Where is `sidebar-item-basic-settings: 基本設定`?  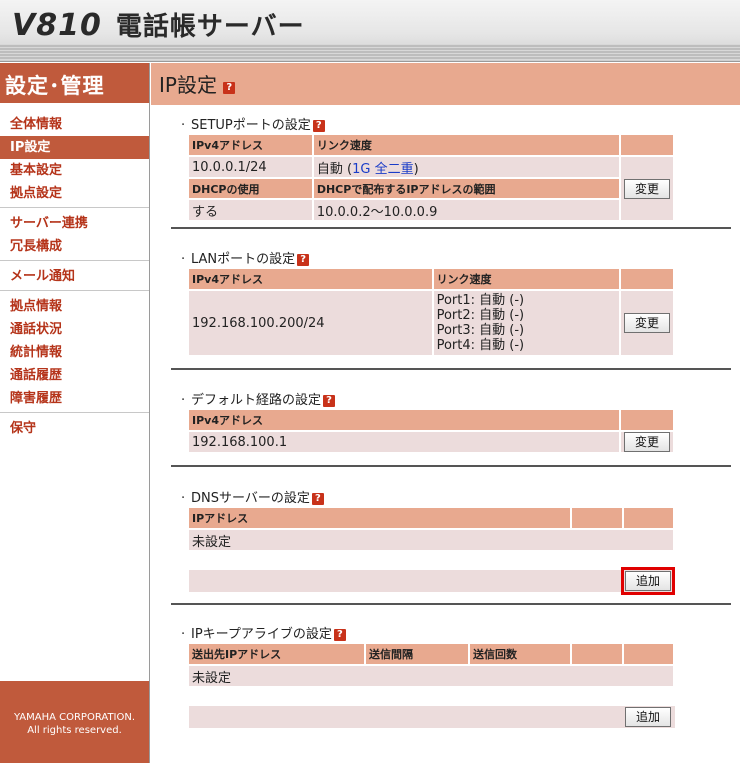 sidebar-item-basic-settings: 基本設定 is located at coordinates (74, 170).